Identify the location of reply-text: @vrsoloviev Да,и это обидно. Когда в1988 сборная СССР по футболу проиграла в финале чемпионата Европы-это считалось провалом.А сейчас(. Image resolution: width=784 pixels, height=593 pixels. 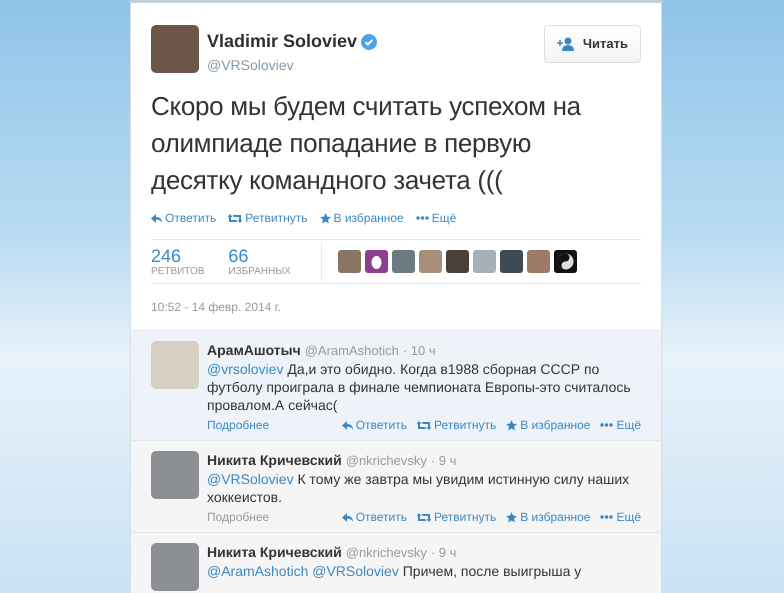
(419, 387).